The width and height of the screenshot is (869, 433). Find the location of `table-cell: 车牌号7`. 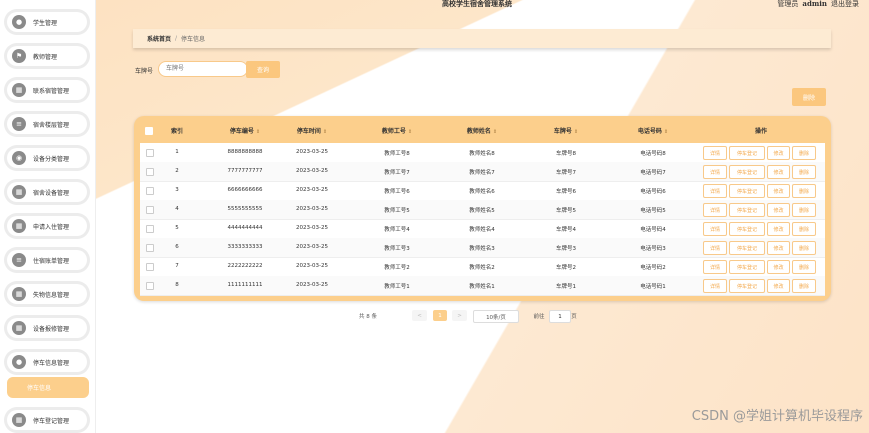

table-cell: 车牌号7 is located at coordinates (566, 173).